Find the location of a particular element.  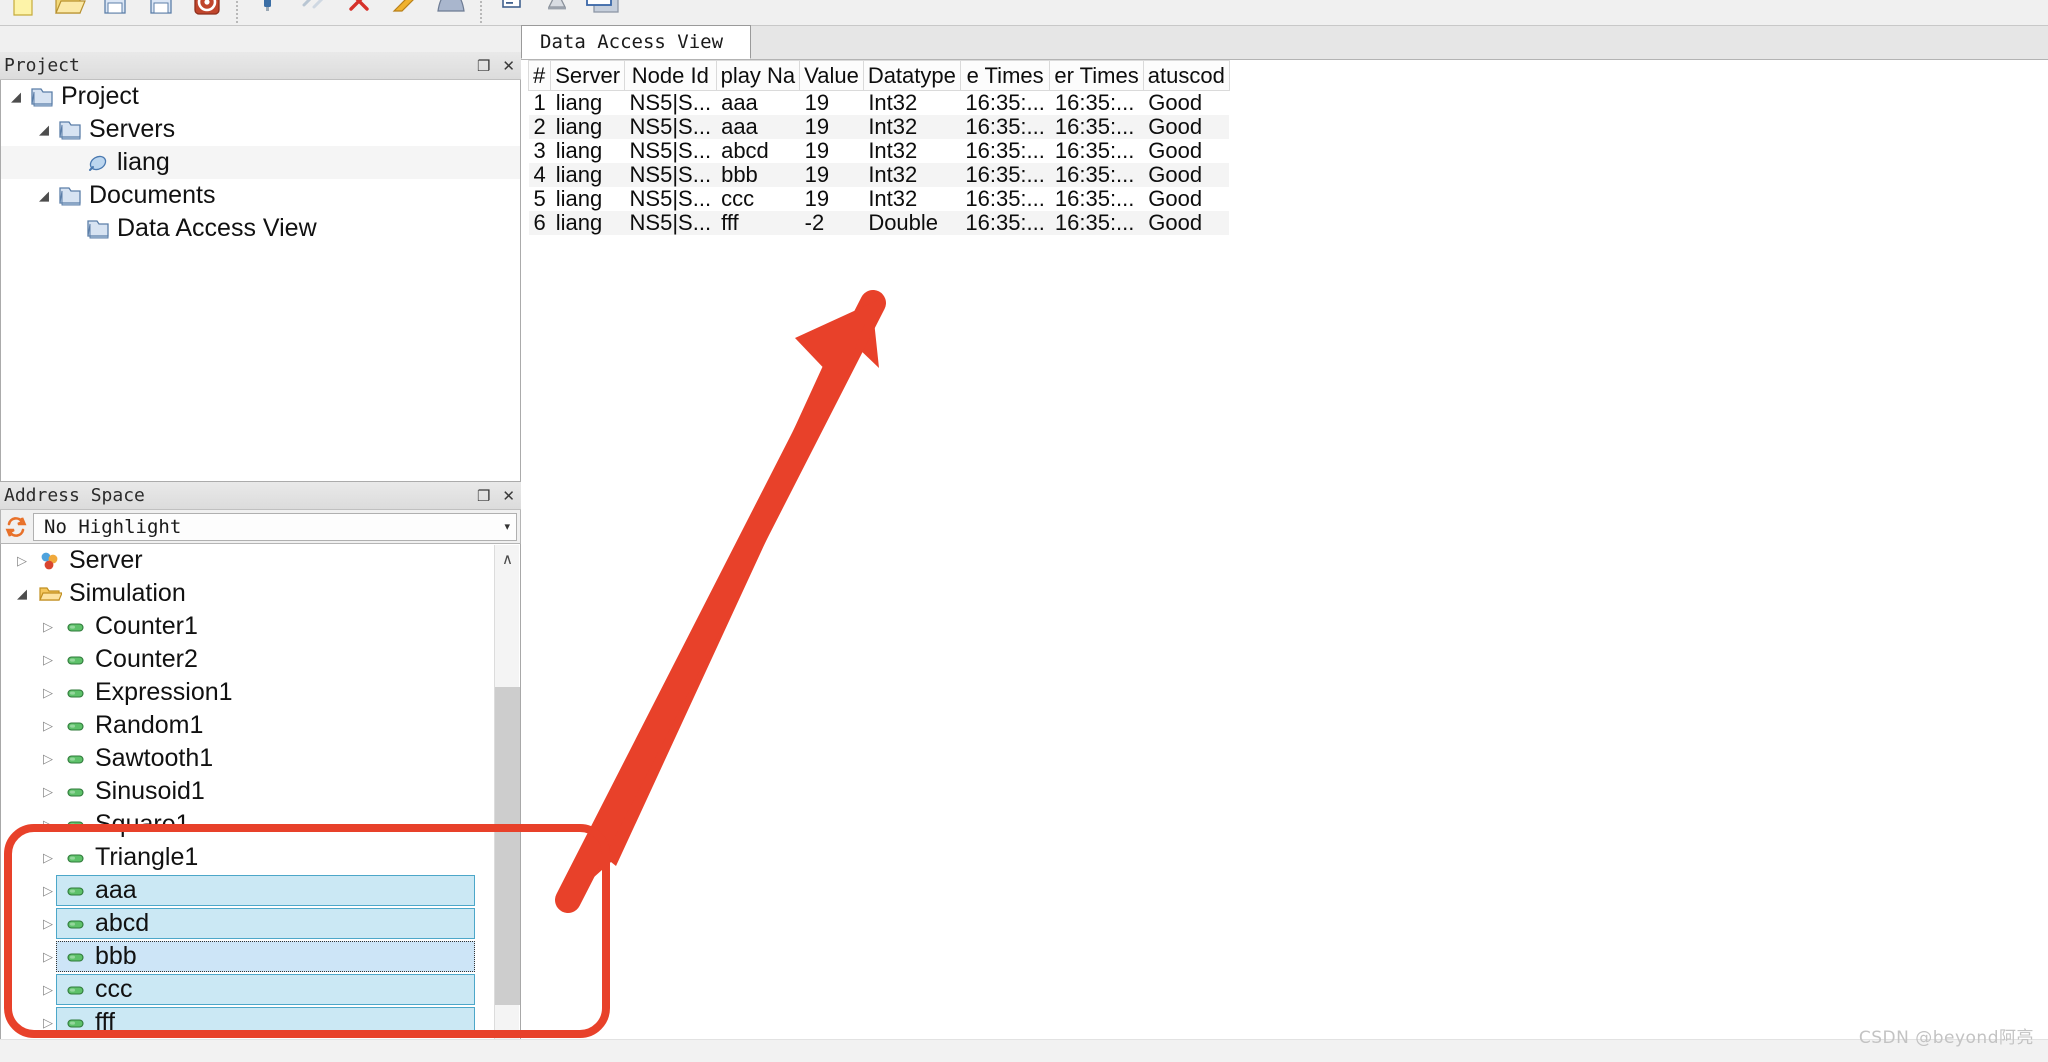

address-space-tree-item-label: Server is located at coordinates (106, 560).